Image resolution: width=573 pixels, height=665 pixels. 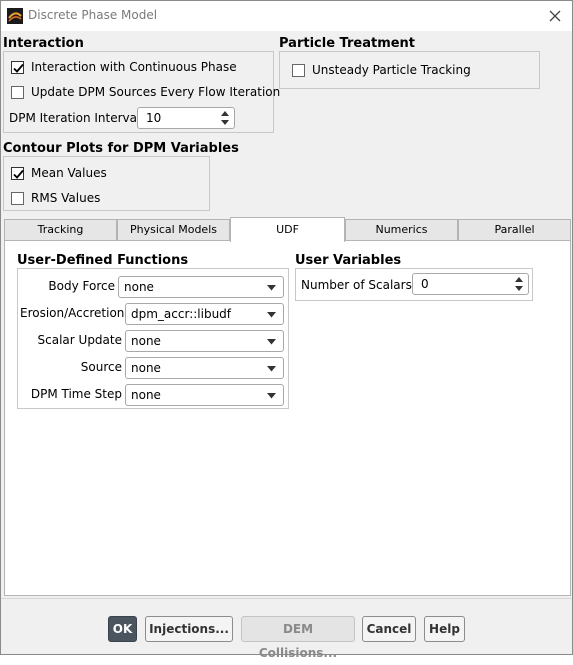 I want to click on continuous-phase-label: Interaction with Continuous Phase, so click(x=134, y=67).